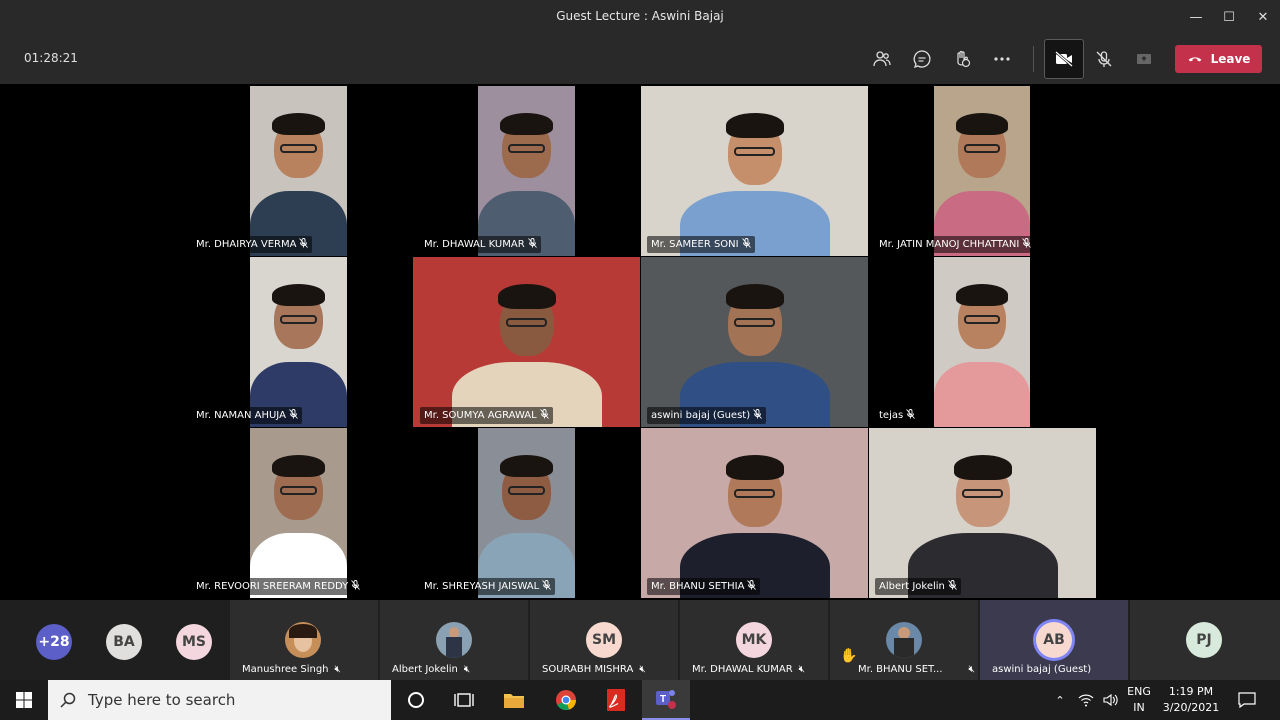 The width and height of the screenshot is (1280, 720). Describe the element at coordinates (1111, 700) in the screenshot. I see `volume-icon` at that location.